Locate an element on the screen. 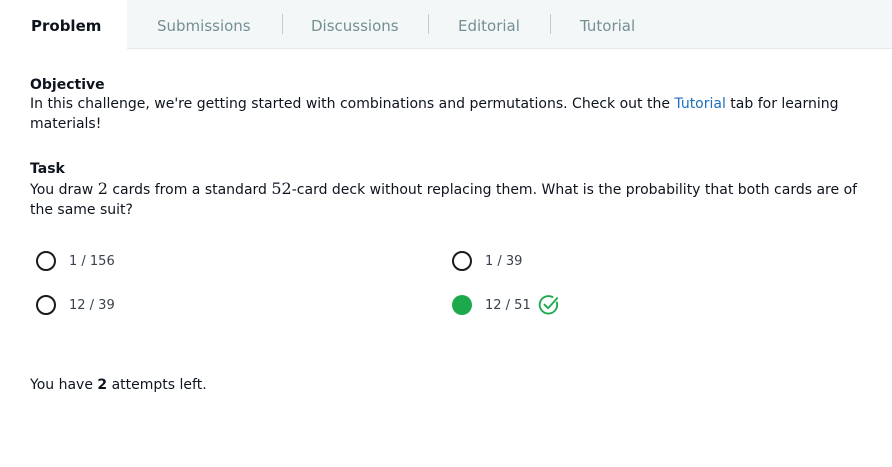 The height and width of the screenshot is (467, 892). answer-option: 12 / 39 is located at coordinates (75, 305).